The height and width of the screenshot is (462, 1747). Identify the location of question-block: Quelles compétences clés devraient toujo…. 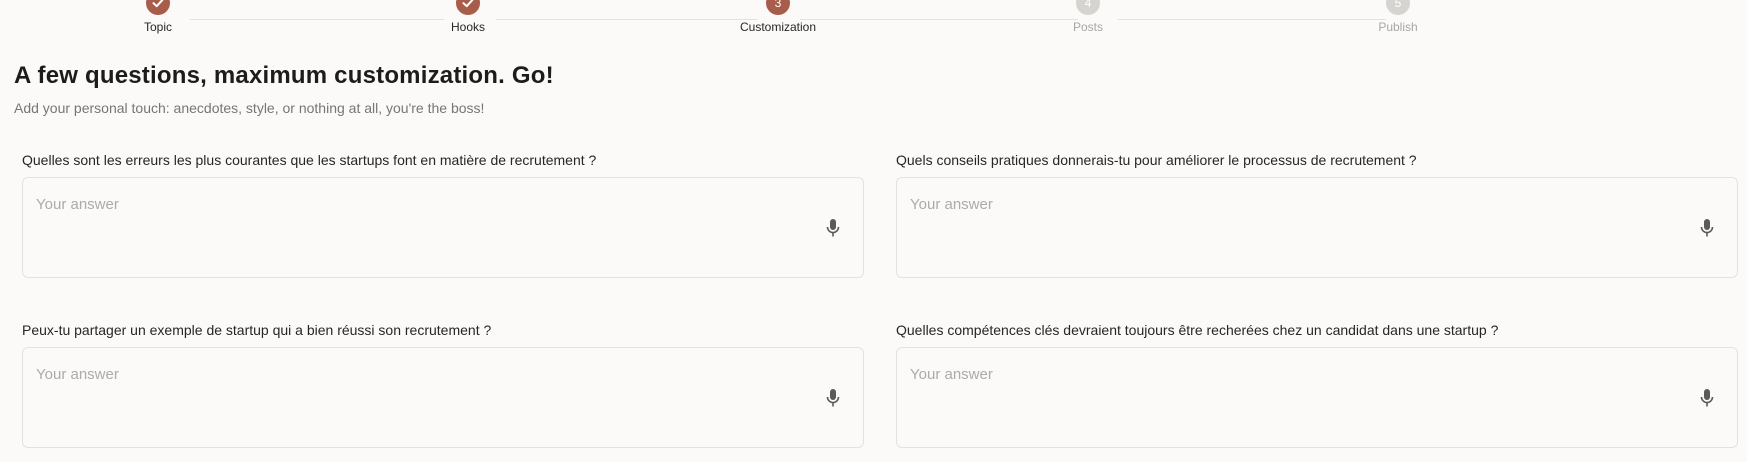
(1317, 385).